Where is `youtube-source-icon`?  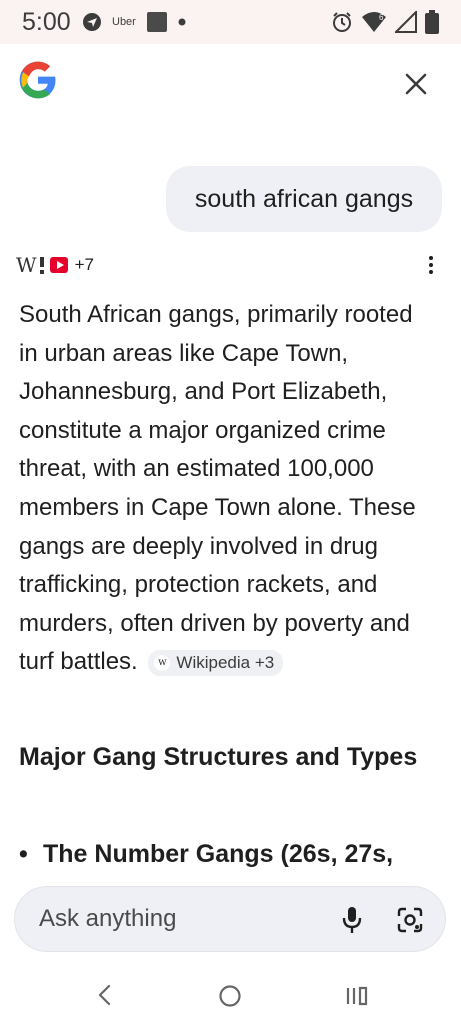 youtube-source-icon is located at coordinates (58, 265).